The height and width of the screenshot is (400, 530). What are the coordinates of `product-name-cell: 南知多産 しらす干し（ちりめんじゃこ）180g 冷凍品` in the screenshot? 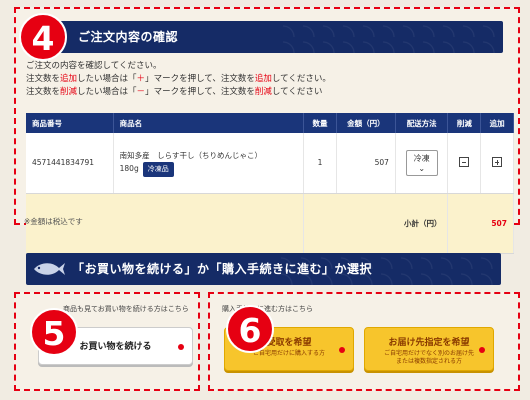 It's located at (209, 163).